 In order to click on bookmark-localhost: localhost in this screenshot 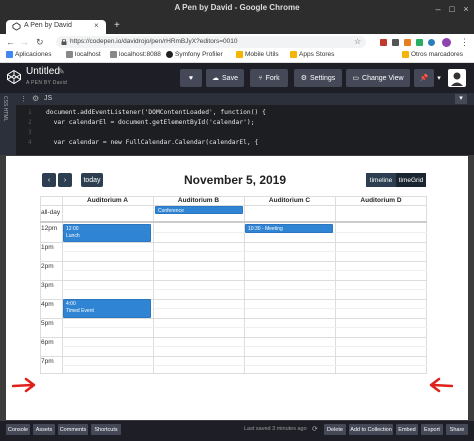, I will do `click(83, 54)`.